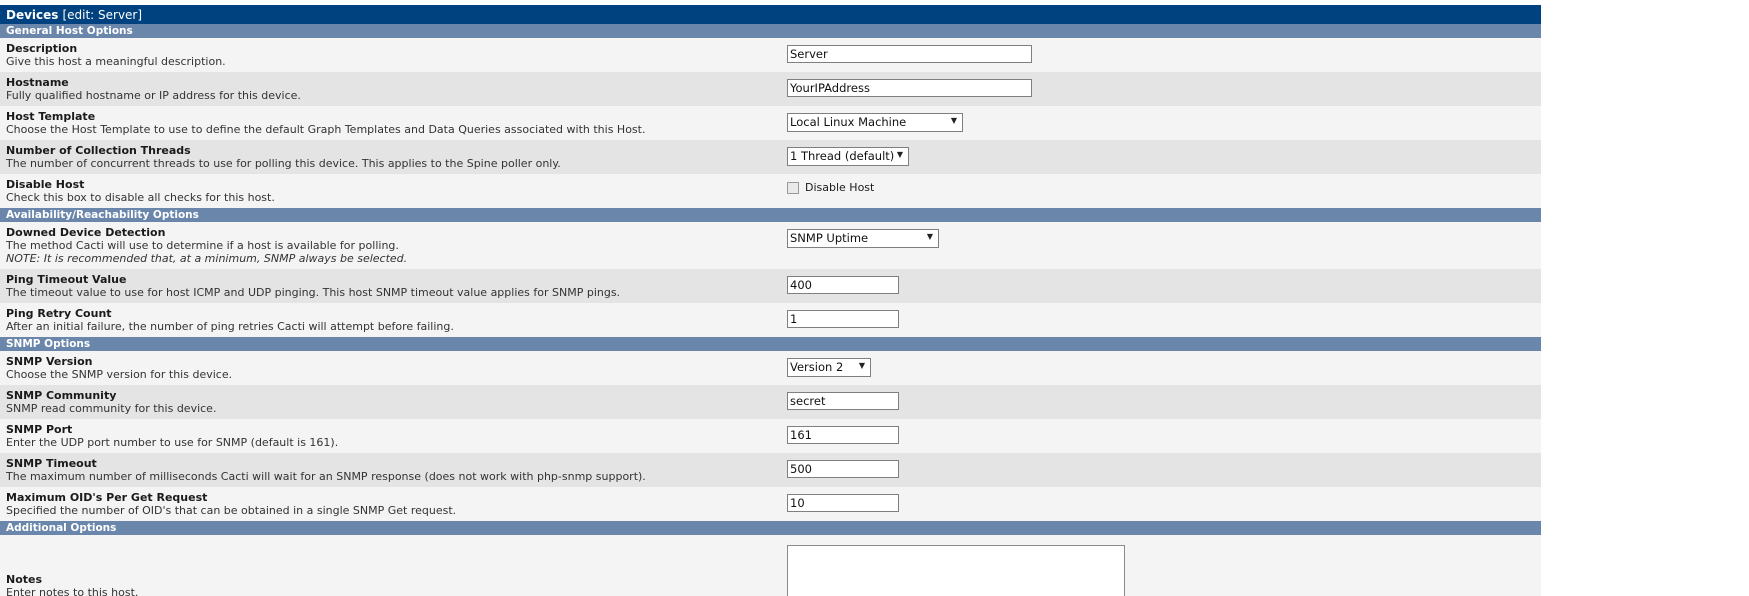  I want to click on disable-host-checkbox, so click(793, 187).